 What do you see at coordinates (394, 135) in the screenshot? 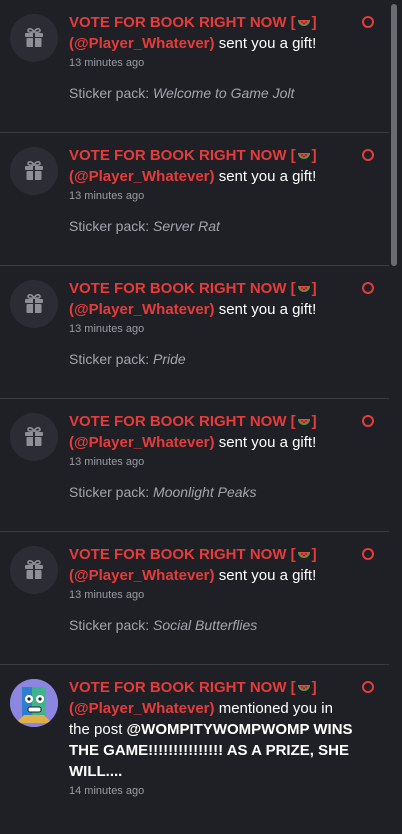
I see `scrollbar-thumb` at bounding box center [394, 135].